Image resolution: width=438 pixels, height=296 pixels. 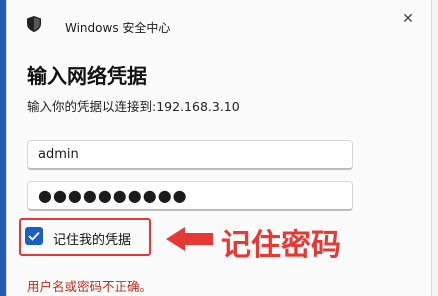 I want to click on annotation-arrow-icon, so click(x=189, y=239).